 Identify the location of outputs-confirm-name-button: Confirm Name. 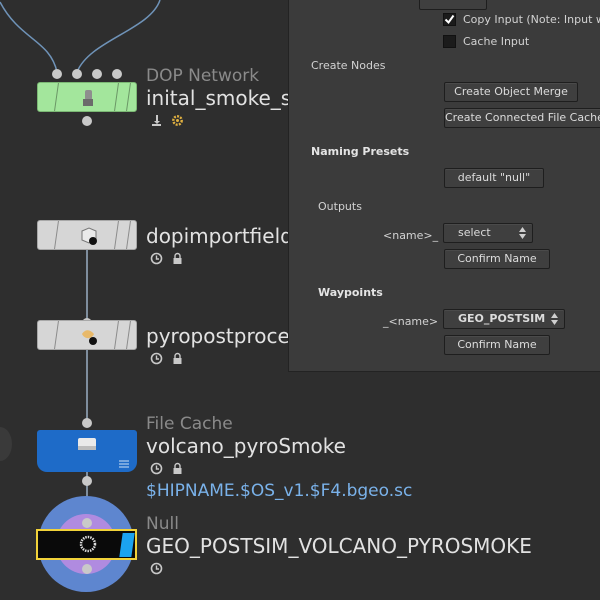
(497, 259).